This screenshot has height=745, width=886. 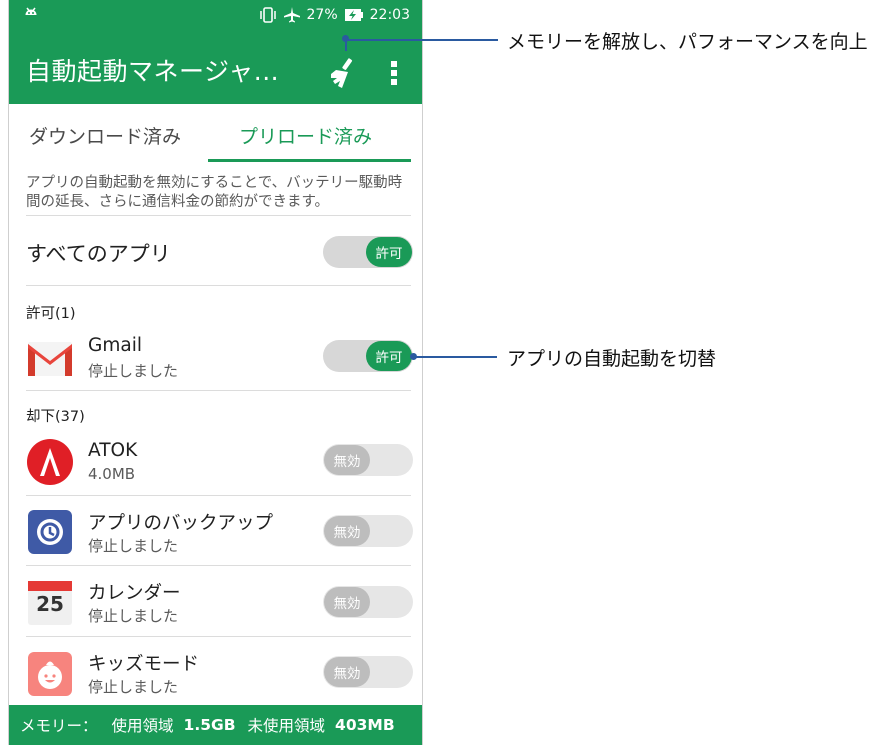 What do you see at coordinates (291, 15) in the screenshot?
I see `airplane-mode-icon` at bounding box center [291, 15].